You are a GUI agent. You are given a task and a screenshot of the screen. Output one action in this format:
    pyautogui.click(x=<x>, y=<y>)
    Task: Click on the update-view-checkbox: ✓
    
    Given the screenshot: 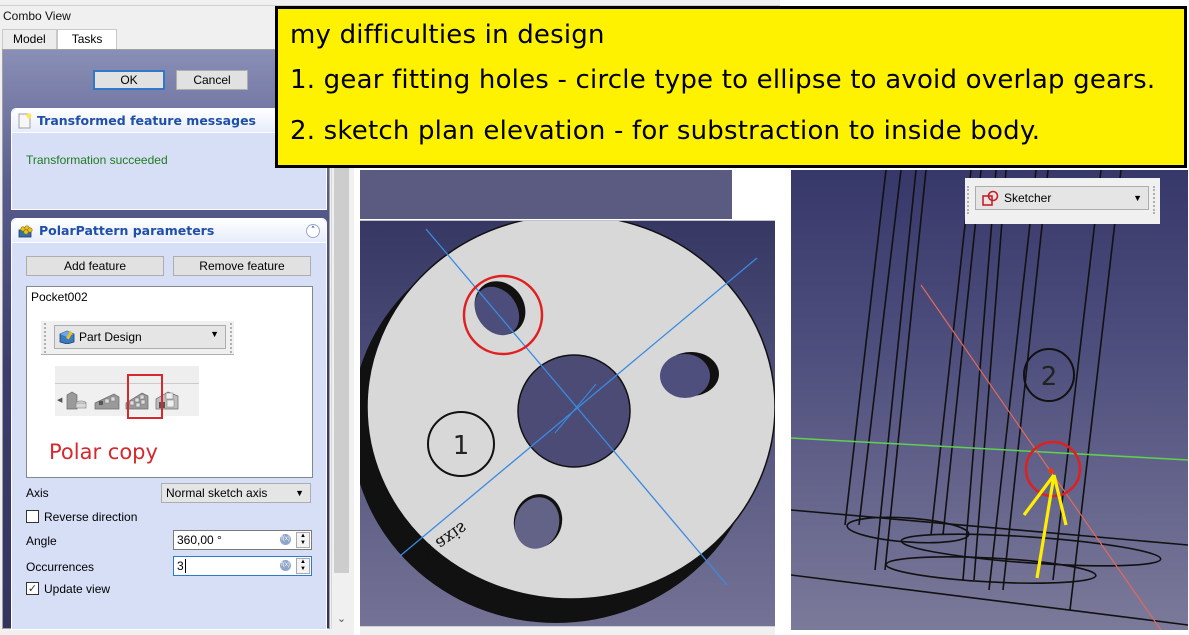 What is the action you would take?
    pyautogui.click(x=32, y=588)
    